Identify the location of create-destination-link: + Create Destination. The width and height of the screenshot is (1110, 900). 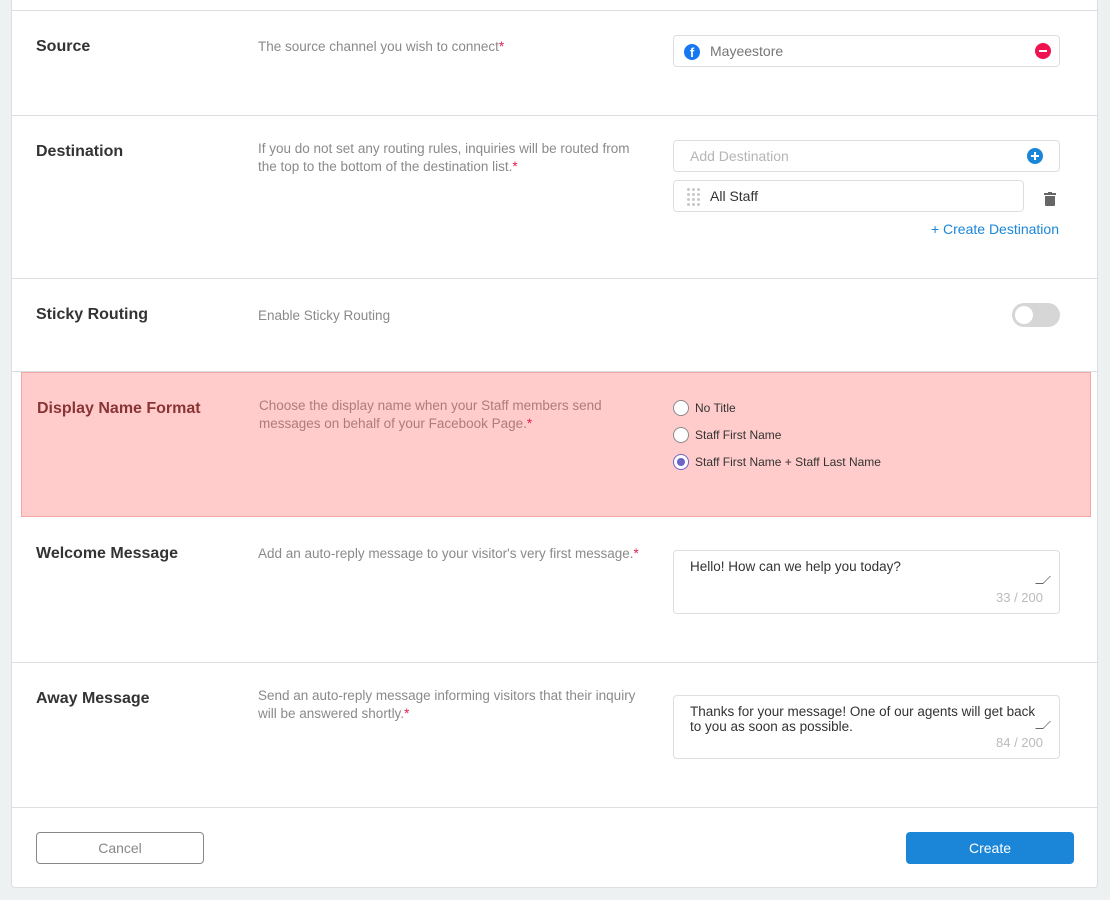
(995, 229).